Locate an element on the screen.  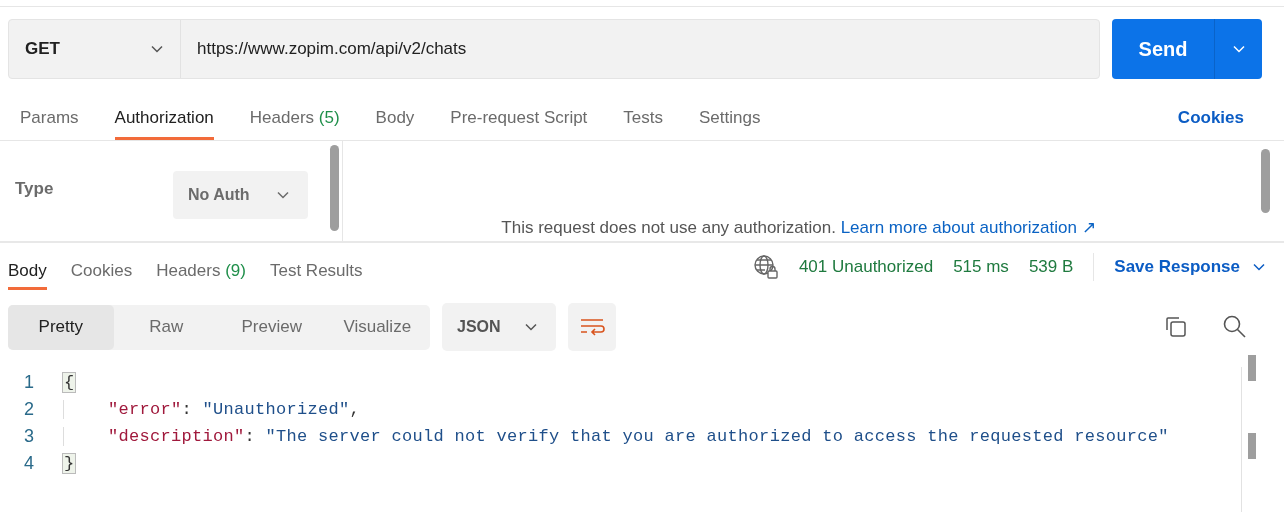
format-dropdown: JSON is located at coordinates (499, 327).